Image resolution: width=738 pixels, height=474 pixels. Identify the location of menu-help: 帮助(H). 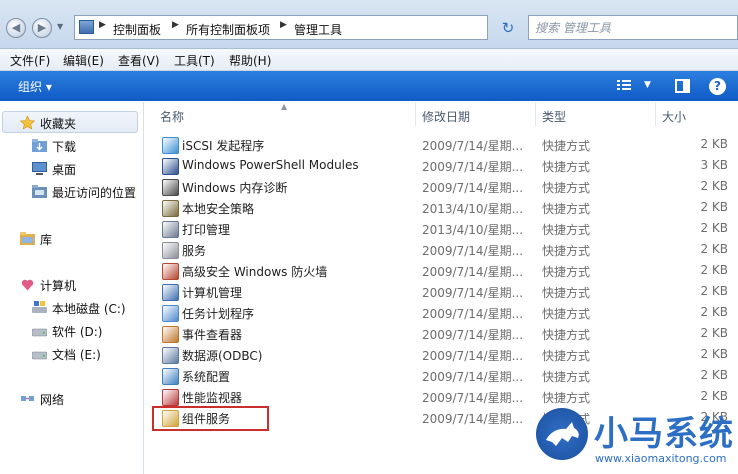
(250, 60).